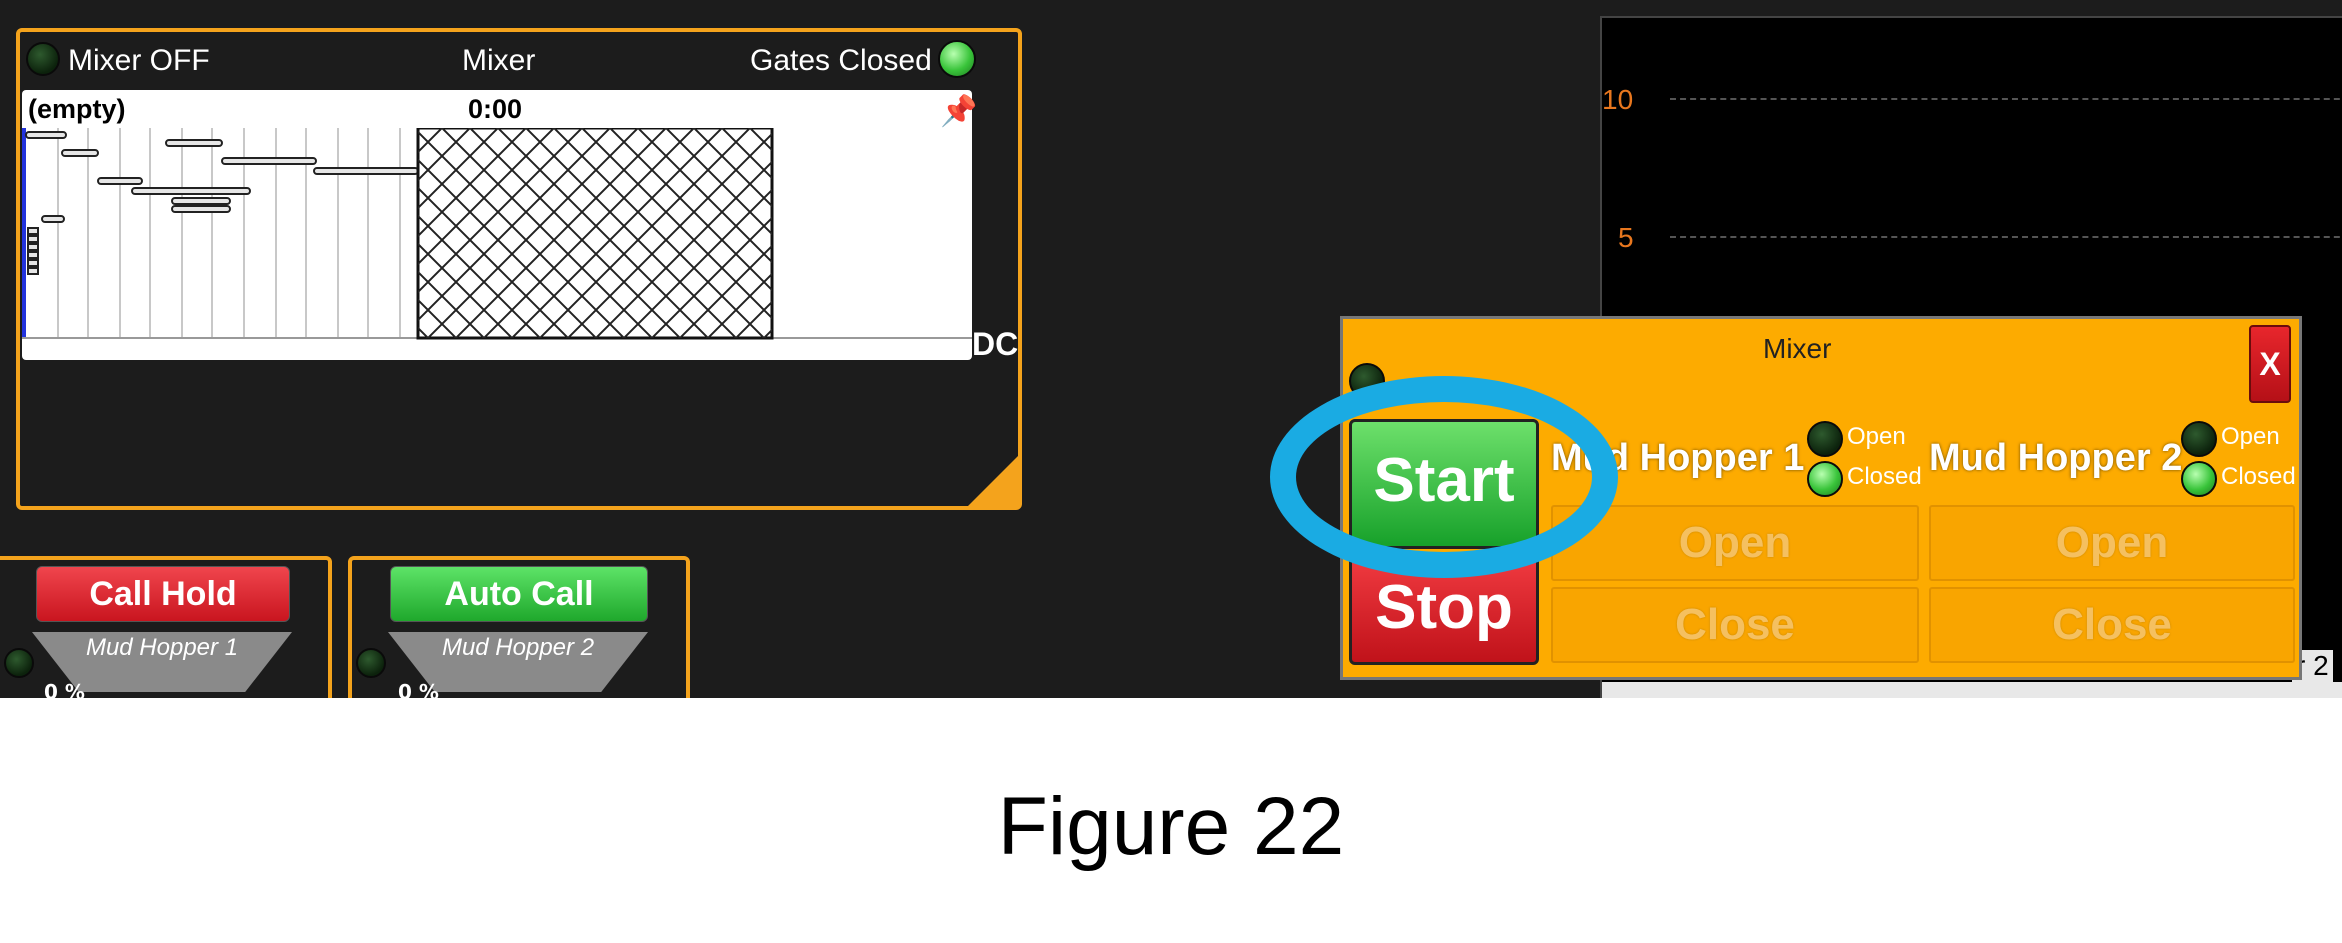 Image resolution: width=2342 pixels, height=943 pixels. What do you see at coordinates (1626, 237) in the screenshot?
I see `y-tick-5: 5` at bounding box center [1626, 237].